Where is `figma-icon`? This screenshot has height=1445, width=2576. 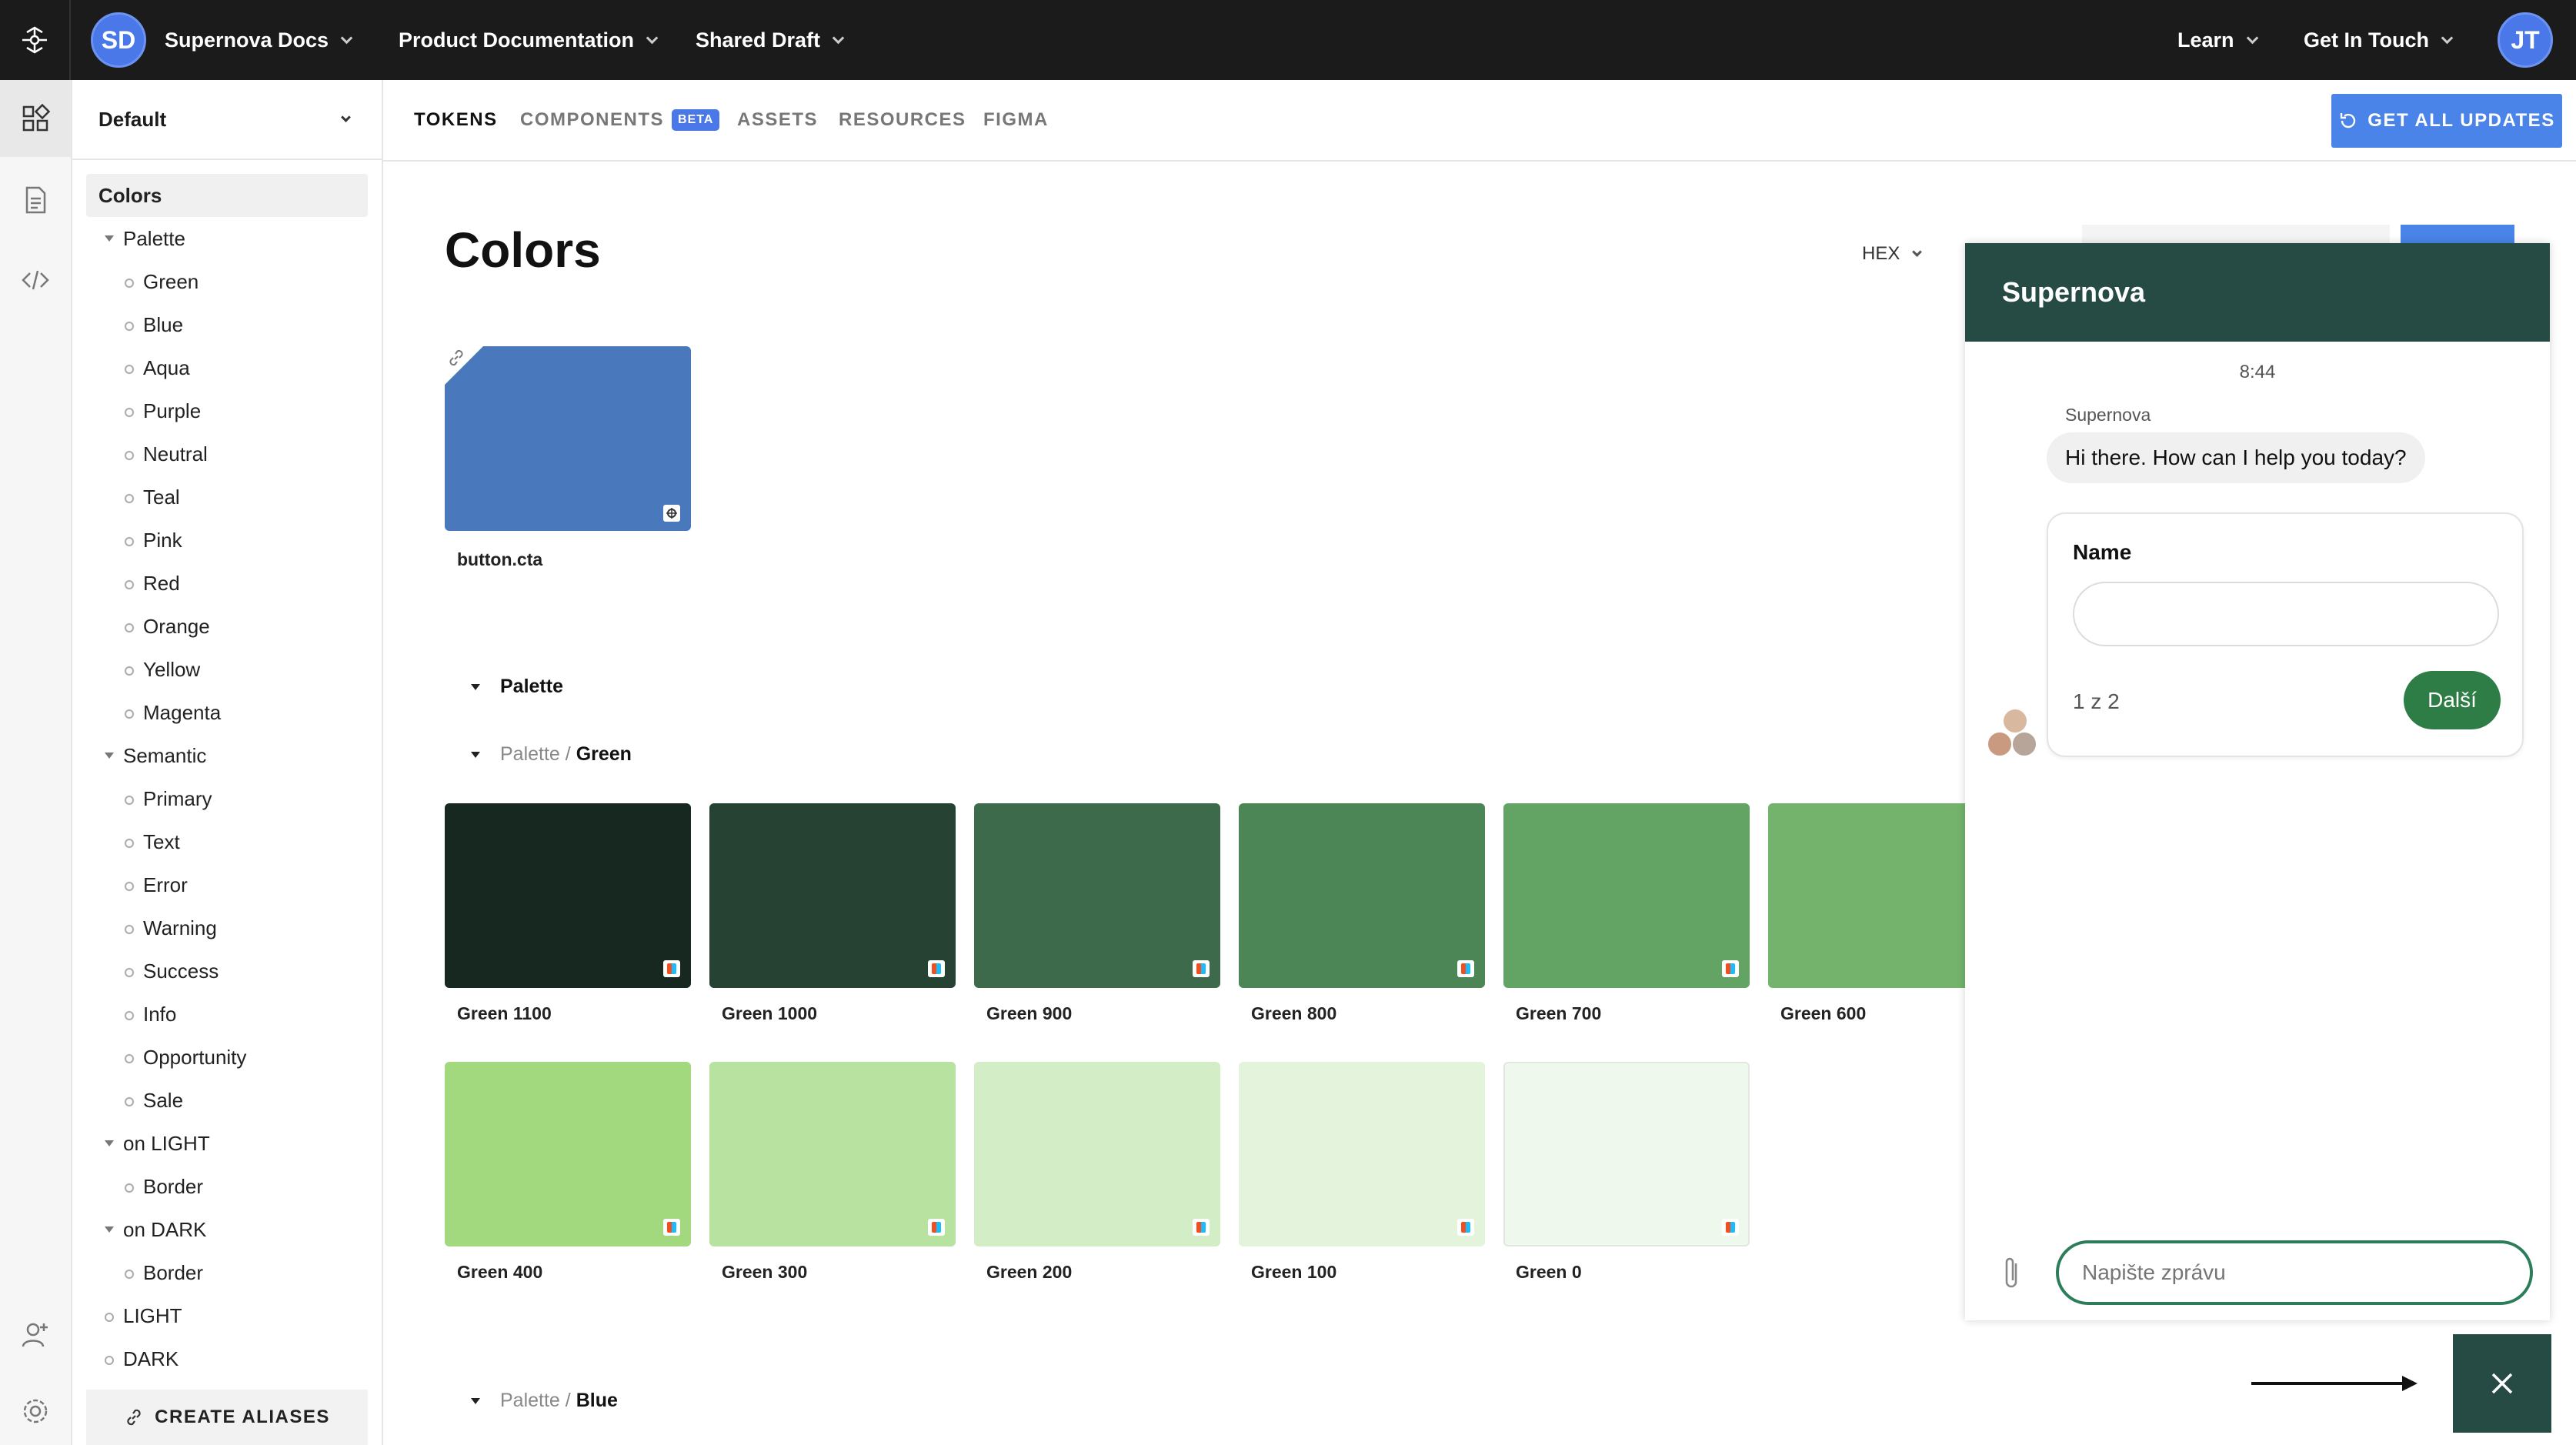
figma-icon is located at coordinates (1730, 968).